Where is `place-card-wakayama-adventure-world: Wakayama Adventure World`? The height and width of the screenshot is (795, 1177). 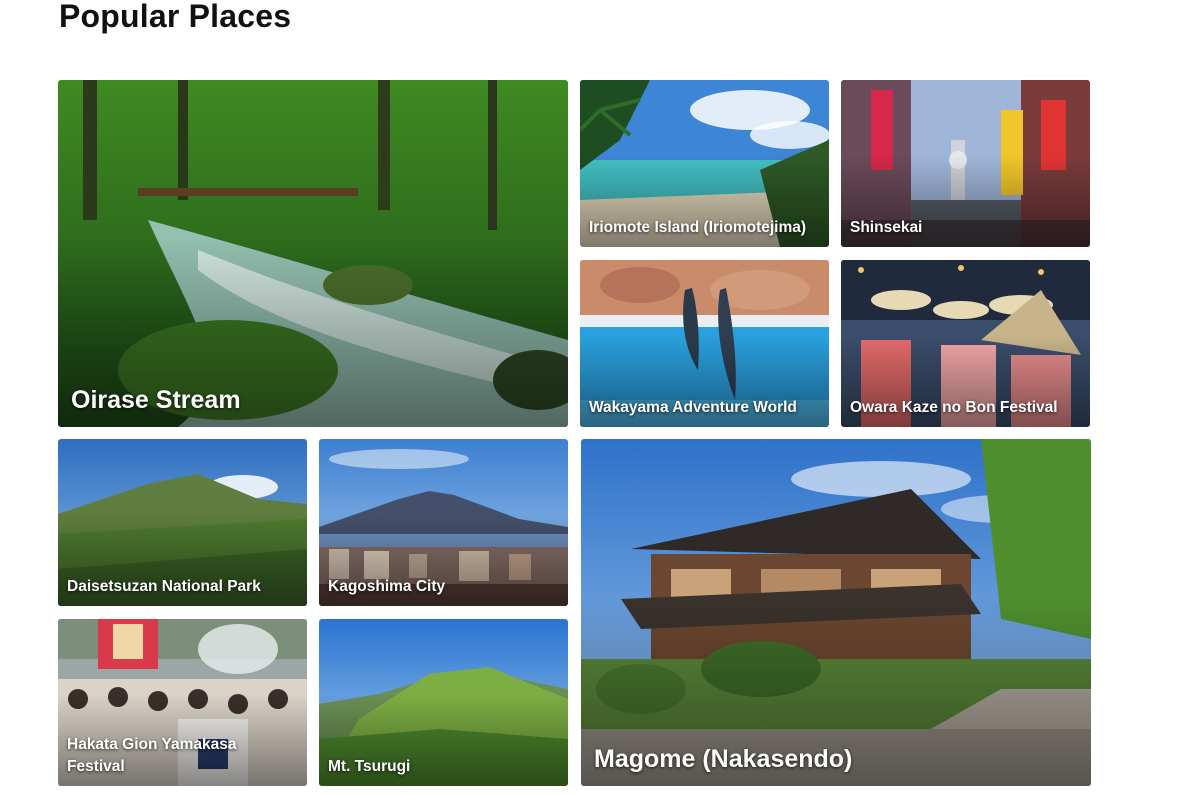
place-card-wakayama-adventure-world: Wakayama Adventure World is located at coordinates (704, 343).